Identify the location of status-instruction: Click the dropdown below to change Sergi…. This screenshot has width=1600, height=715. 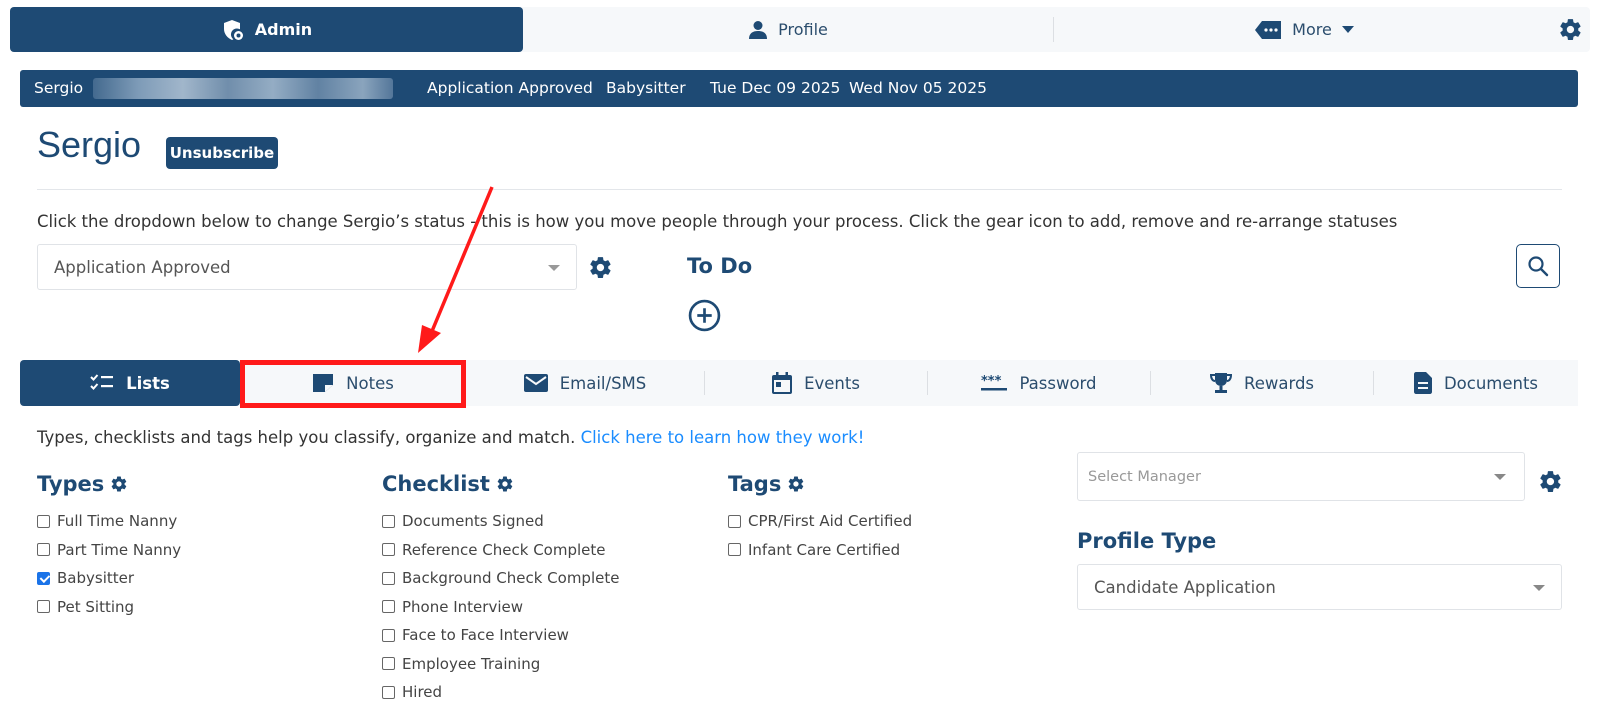
(717, 221).